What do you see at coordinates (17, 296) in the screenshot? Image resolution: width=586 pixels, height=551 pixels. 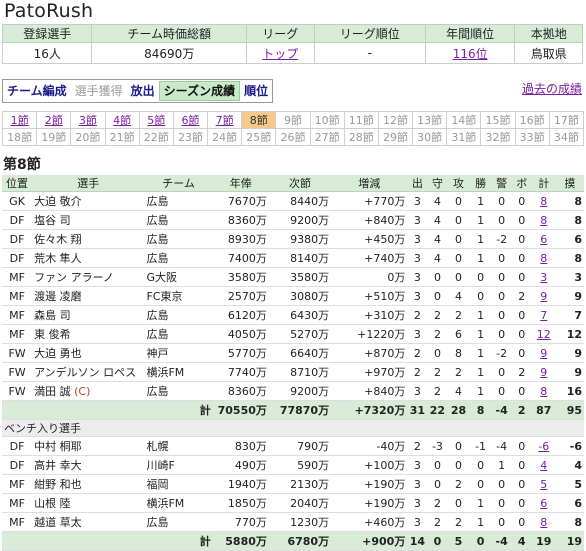 I see `cell: MF` at bounding box center [17, 296].